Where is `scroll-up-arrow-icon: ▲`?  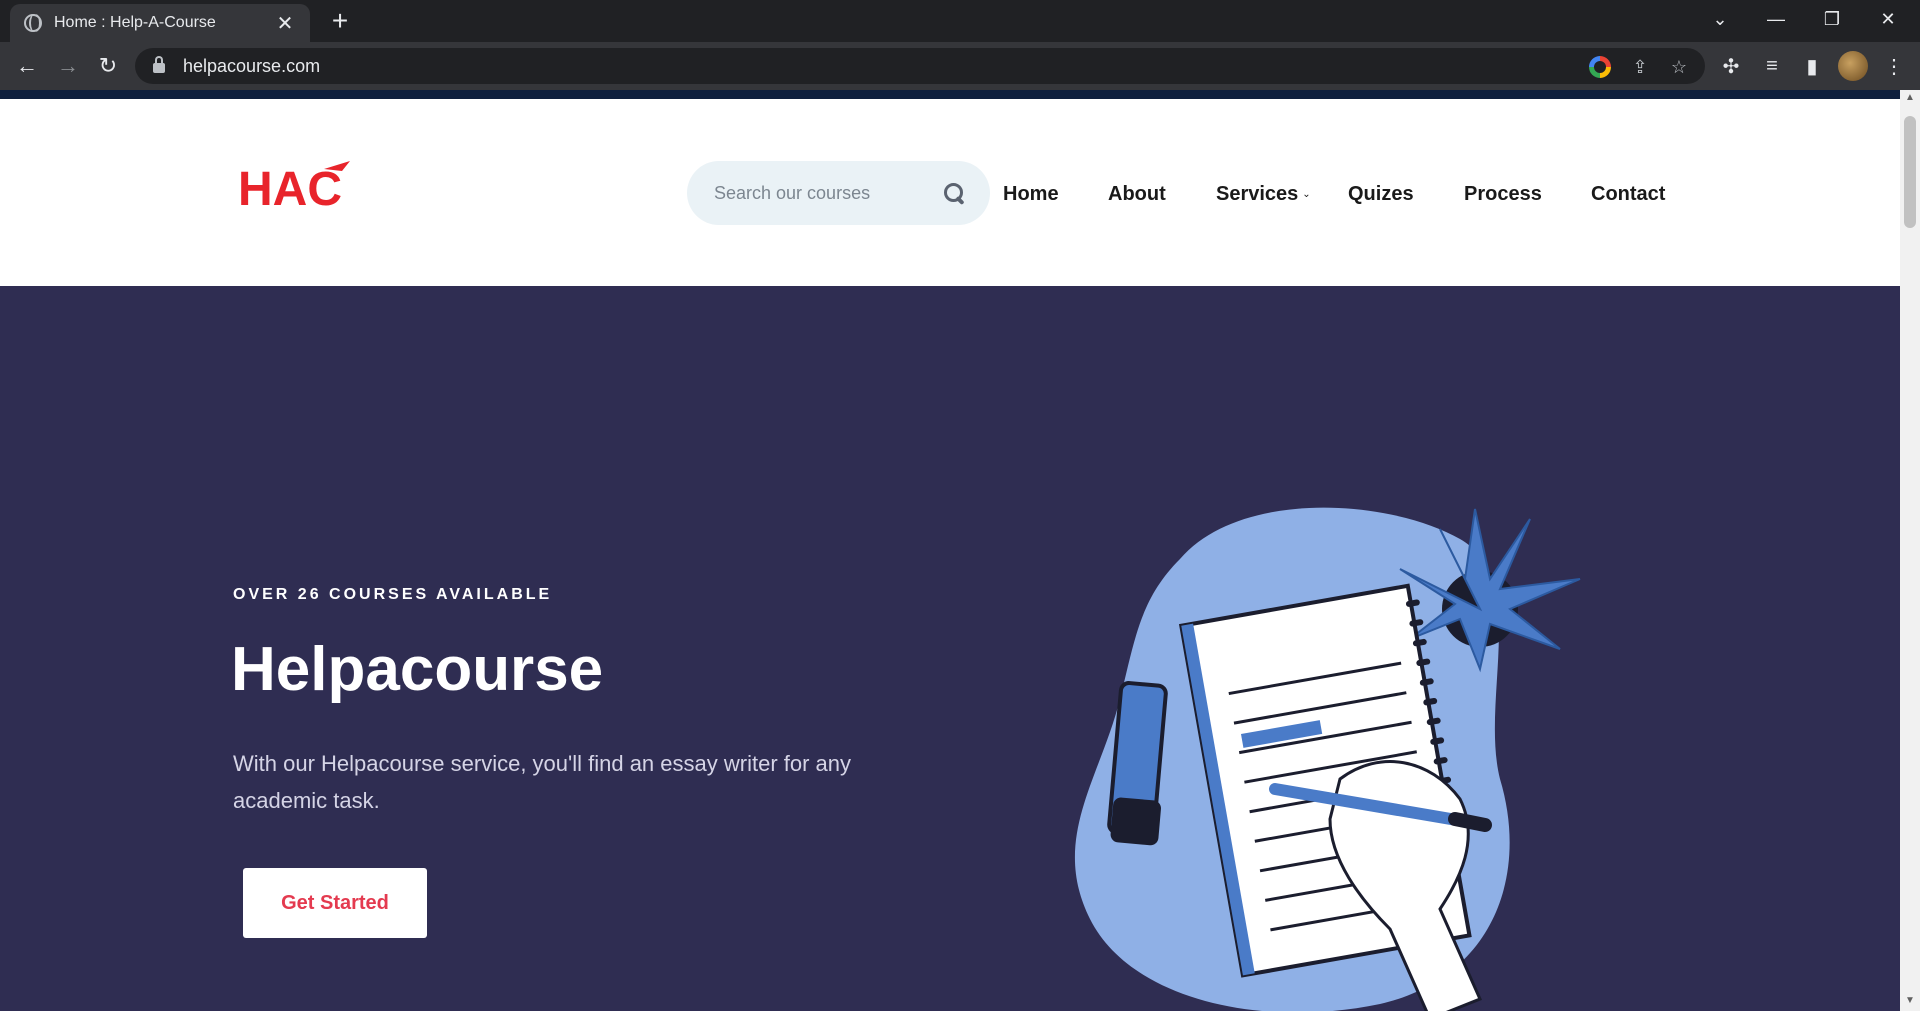
scroll-up-arrow-icon: ▲ is located at coordinates (1910, 98).